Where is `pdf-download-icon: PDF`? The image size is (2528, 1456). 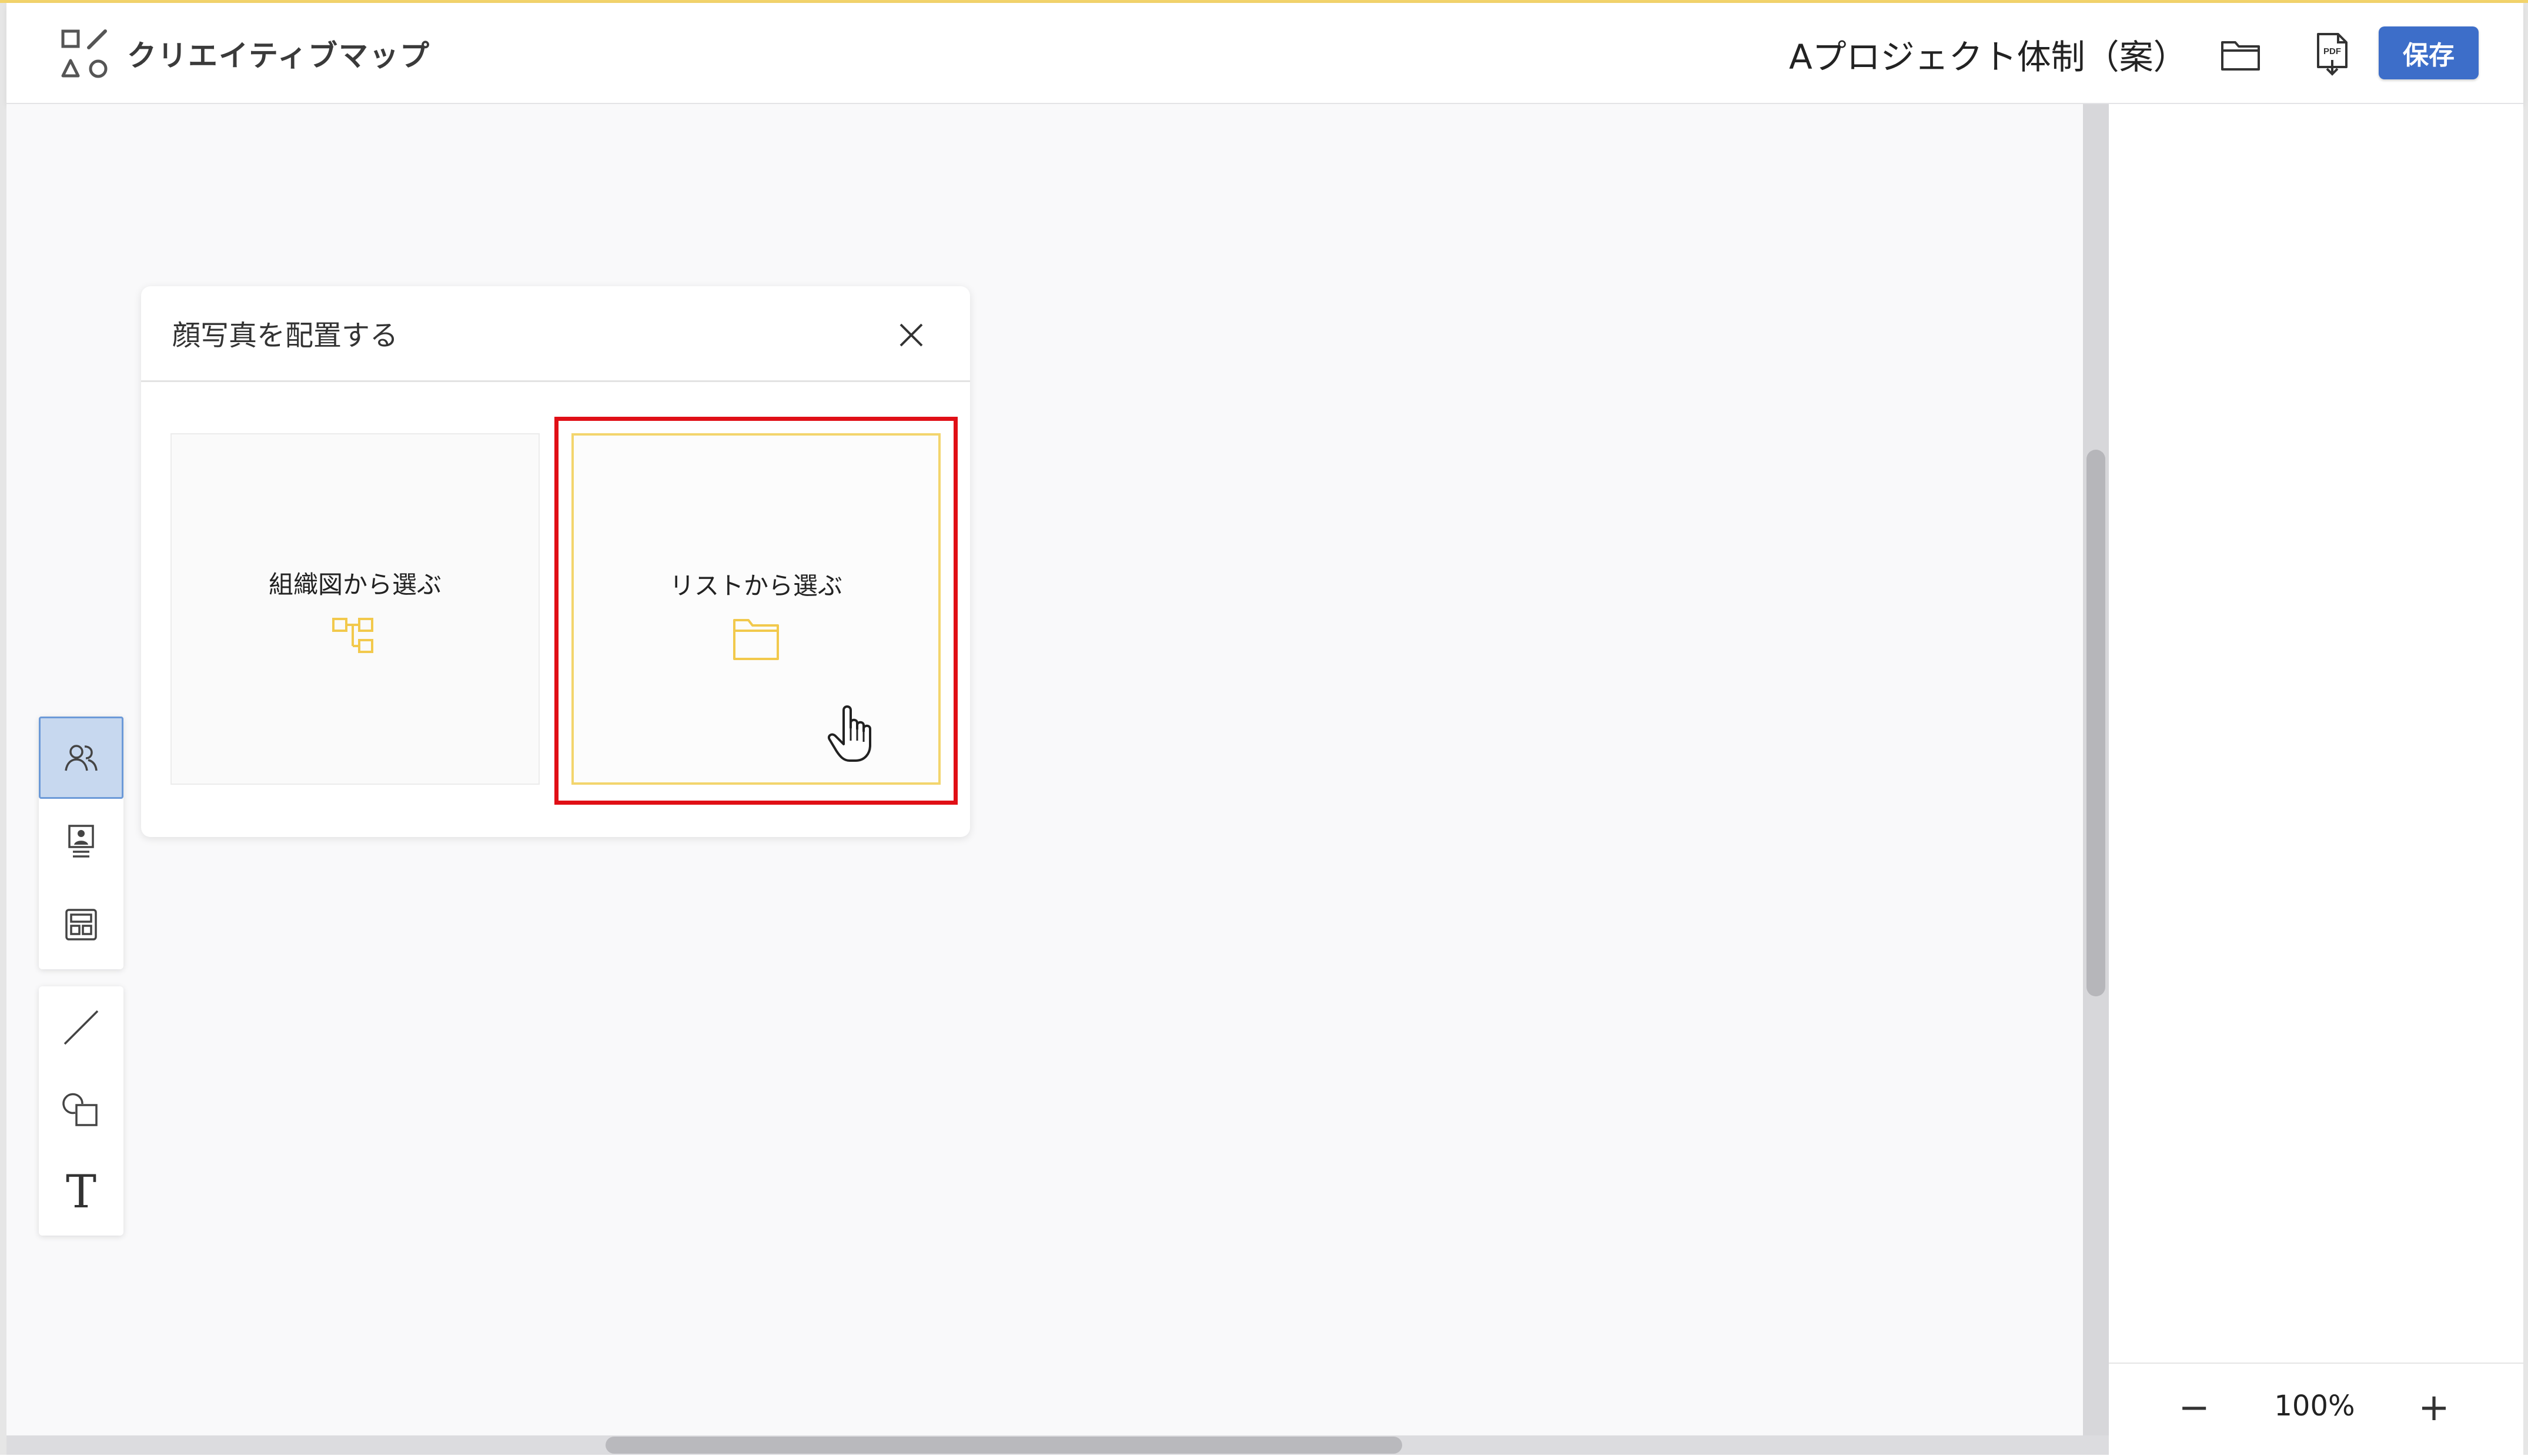
pdf-download-icon: PDF is located at coordinates (2332, 54).